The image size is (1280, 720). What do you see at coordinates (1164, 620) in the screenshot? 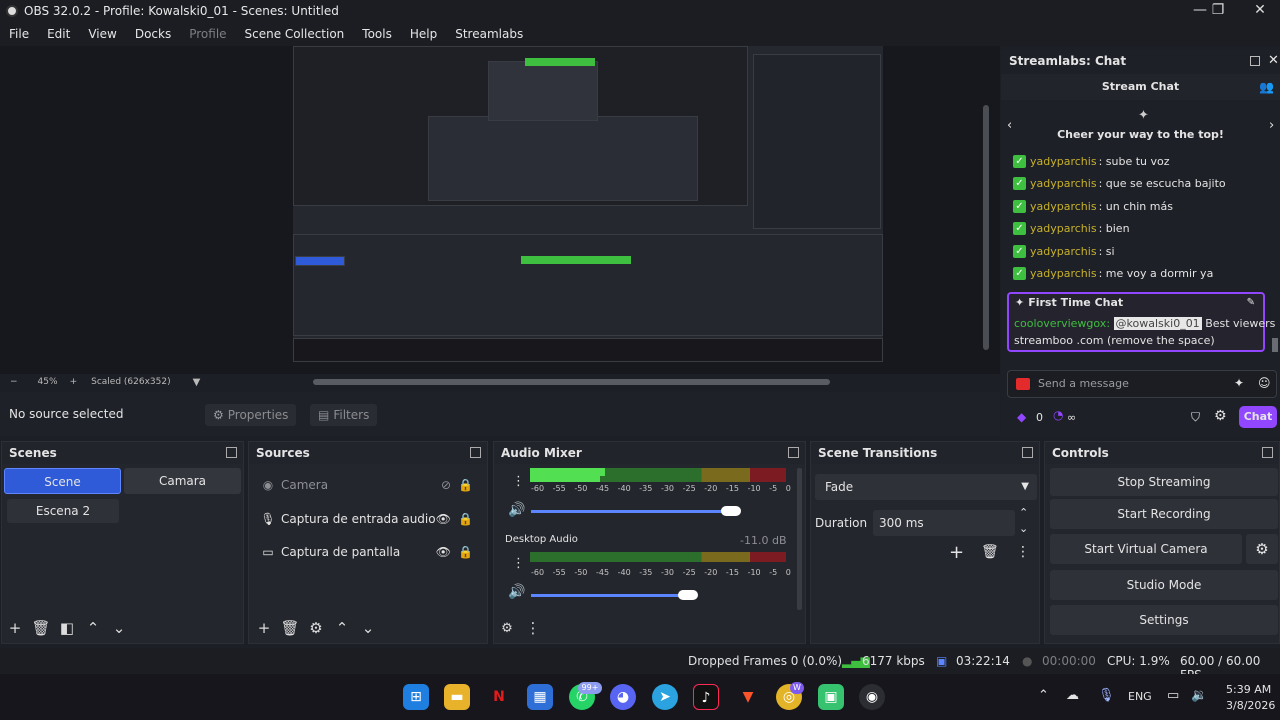
I see `settings-button: Settings` at bounding box center [1164, 620].